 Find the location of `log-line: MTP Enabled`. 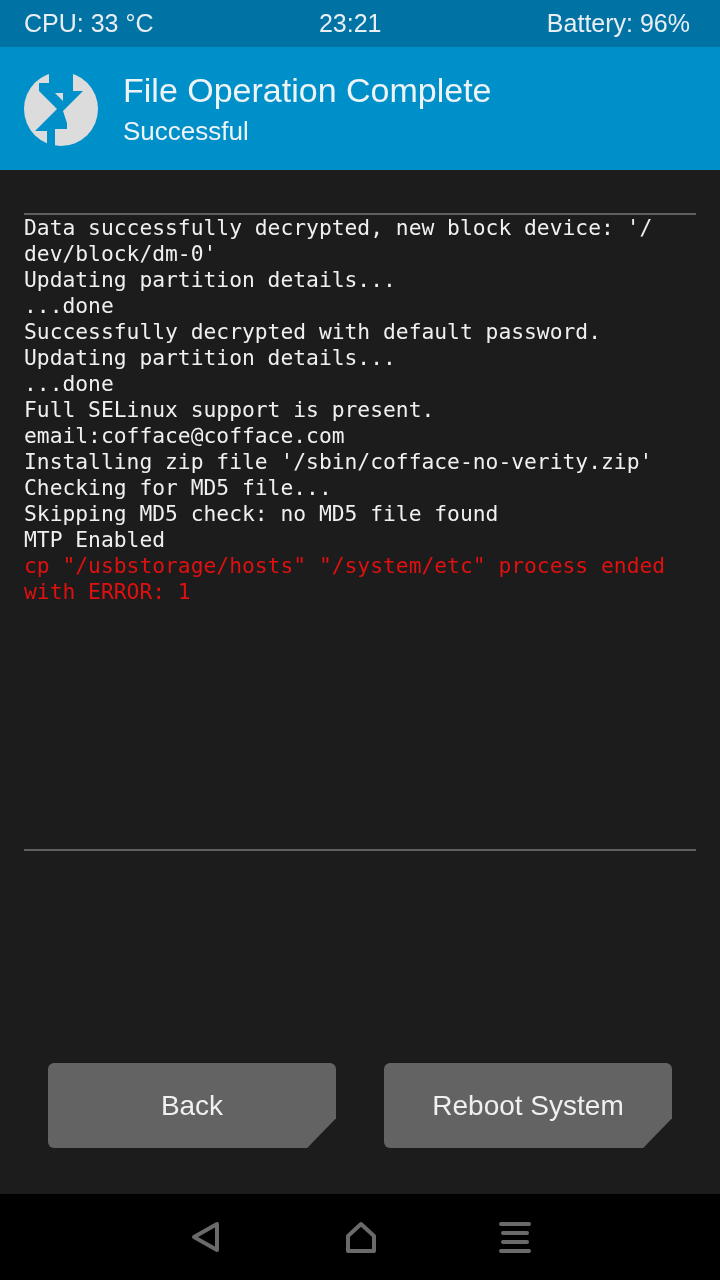

log-line: MTP Enabled is located at coordinates (95, 540).